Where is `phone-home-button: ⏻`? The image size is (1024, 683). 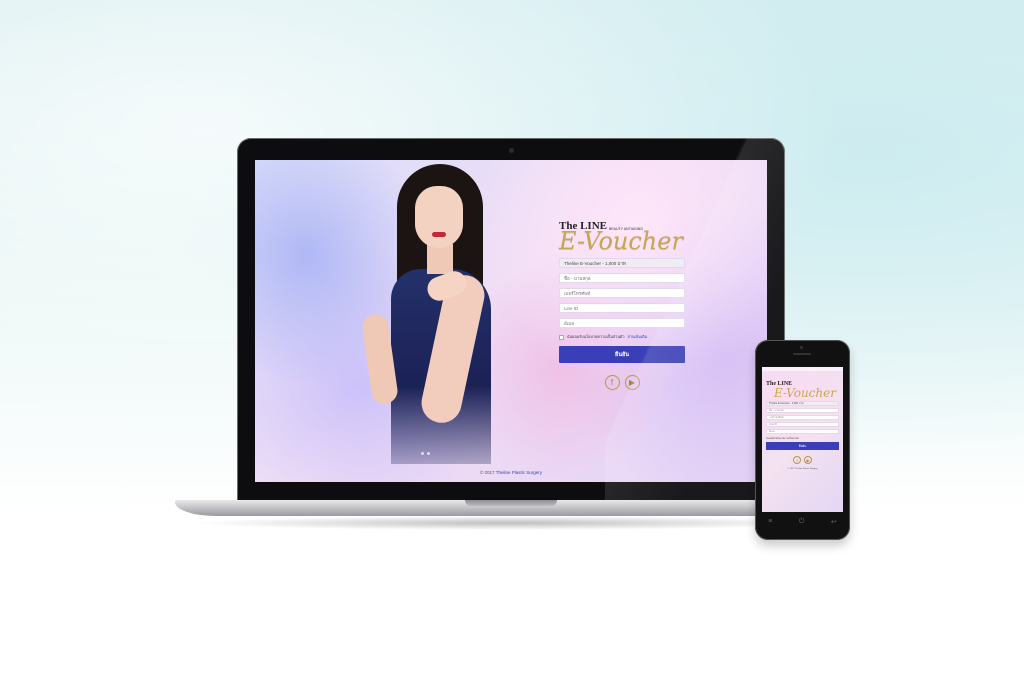 phone-home-button: ⏻ is located at coordinates (802, 522).